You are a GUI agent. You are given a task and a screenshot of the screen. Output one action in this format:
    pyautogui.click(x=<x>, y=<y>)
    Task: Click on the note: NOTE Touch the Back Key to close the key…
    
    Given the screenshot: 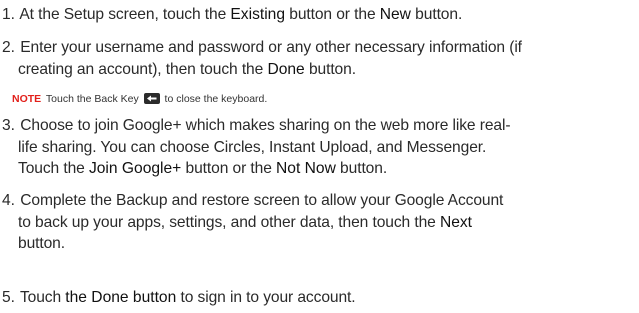 What is the action you would take?
    pyautogui.click(x=140, y=99)
    